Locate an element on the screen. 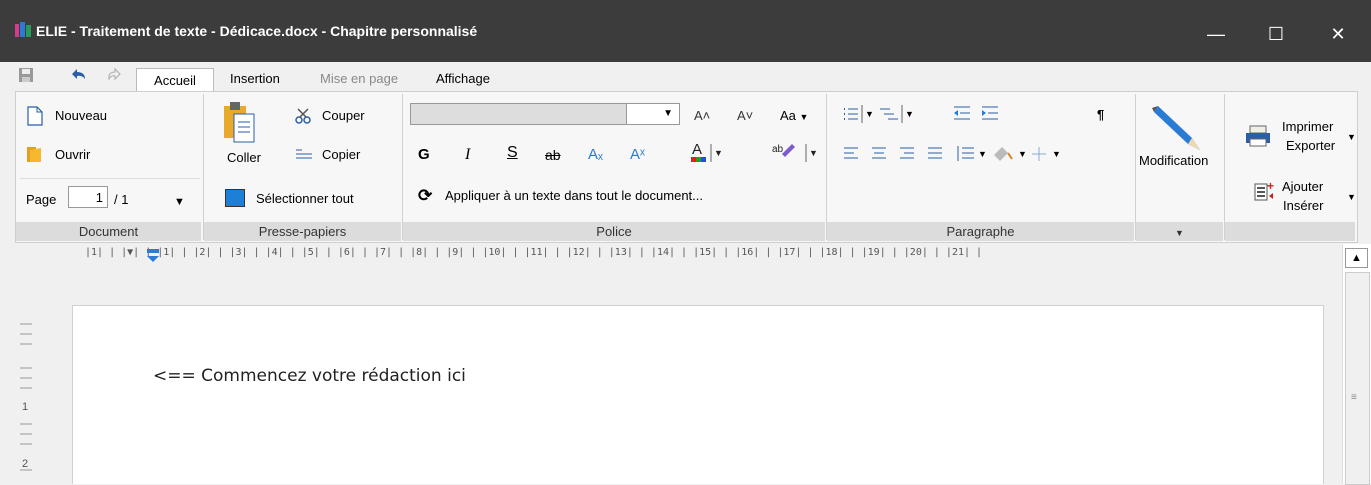 This screenshot has width=1371, height=485. increase-indent-icon is located at coordinates (990, 113).